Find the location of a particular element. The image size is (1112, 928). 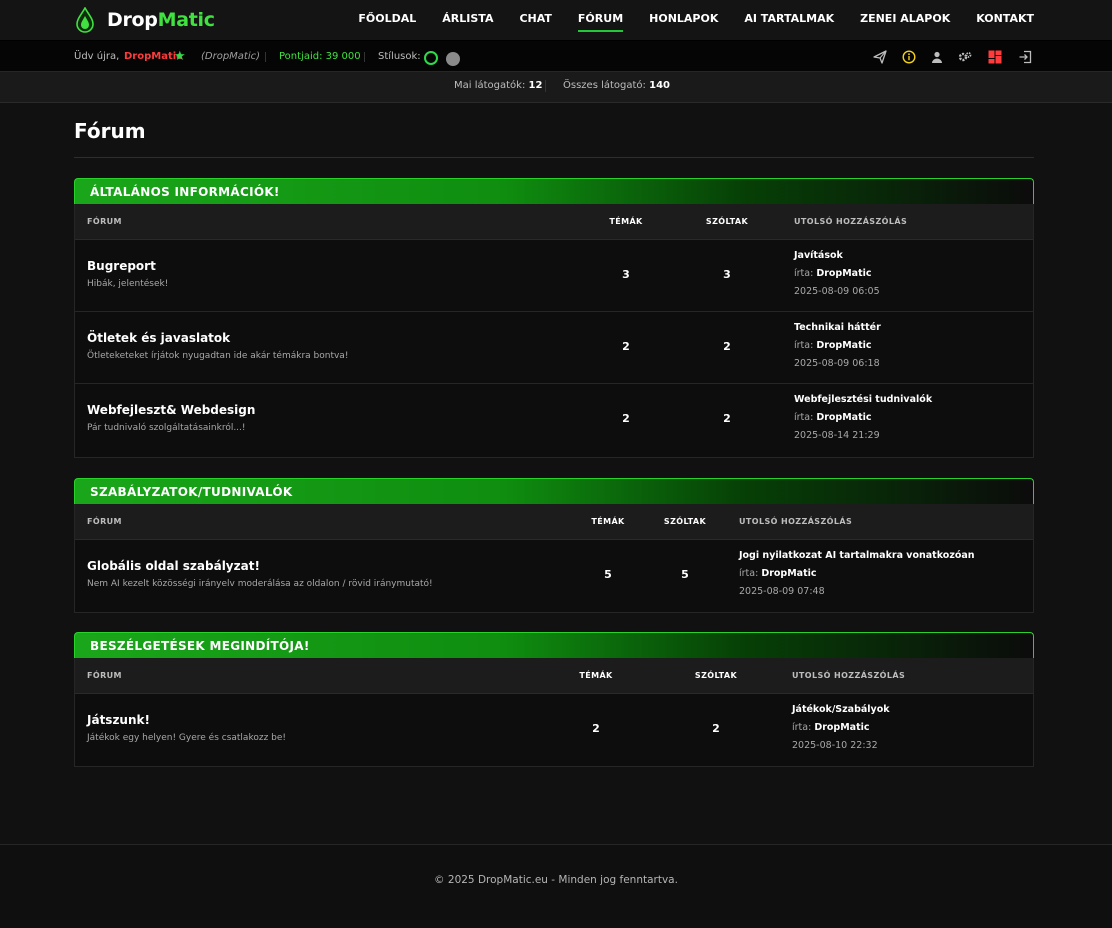

logo: DropMatic is located at coordinates (144, 20).